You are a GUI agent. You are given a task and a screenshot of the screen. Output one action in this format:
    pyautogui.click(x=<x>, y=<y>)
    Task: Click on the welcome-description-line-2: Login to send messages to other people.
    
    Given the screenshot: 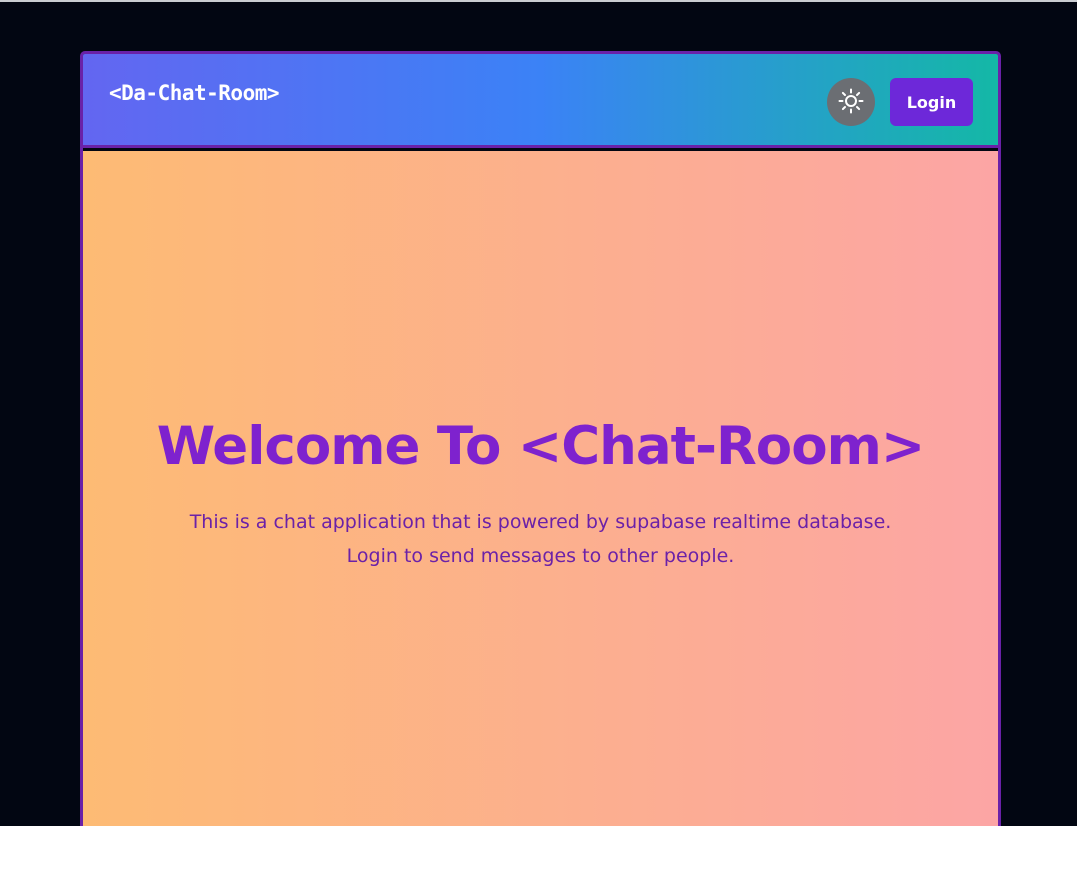 What is the action you would take?
    pyautogui.click(x=540, y=556)
    